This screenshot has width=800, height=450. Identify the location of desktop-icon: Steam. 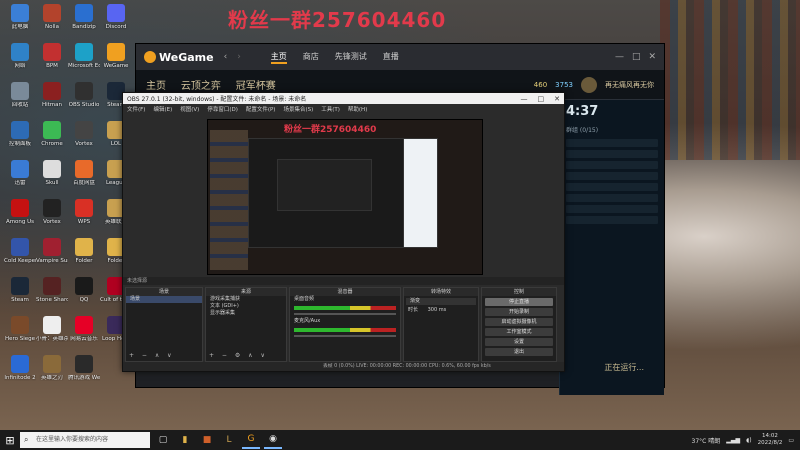
(20, 295).